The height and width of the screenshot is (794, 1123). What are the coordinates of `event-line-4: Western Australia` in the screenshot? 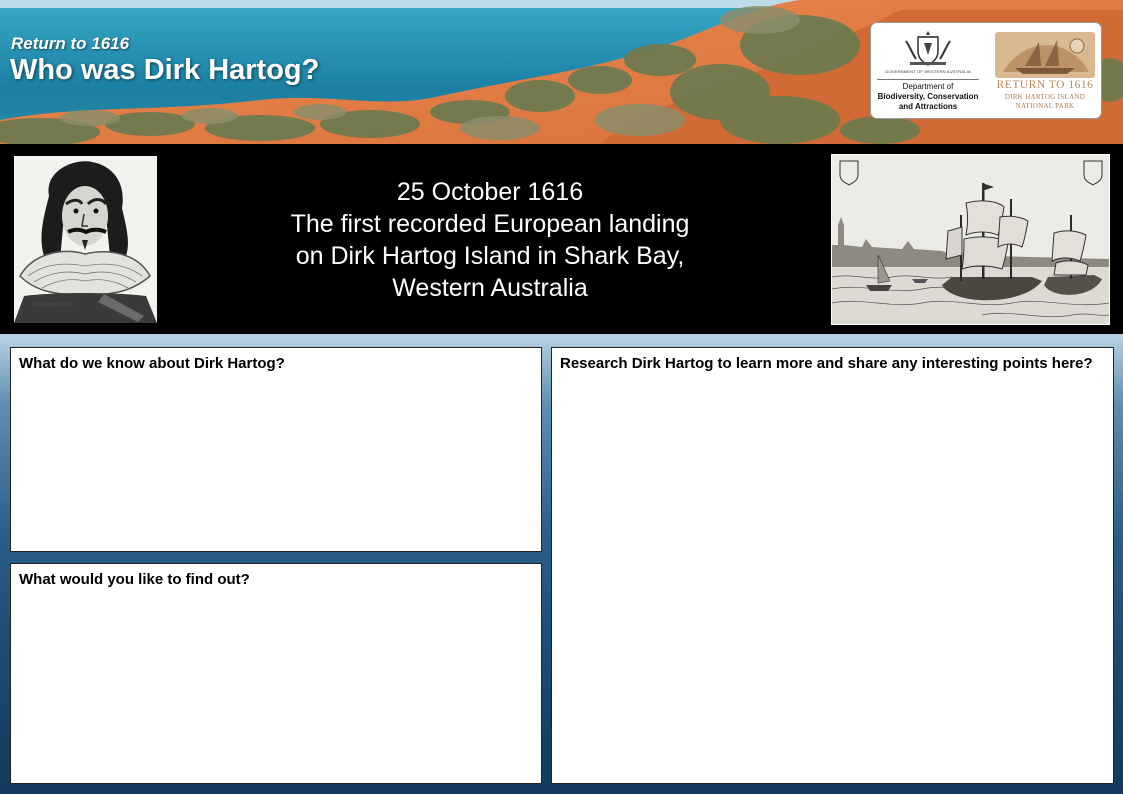 It's located at (490, 288).